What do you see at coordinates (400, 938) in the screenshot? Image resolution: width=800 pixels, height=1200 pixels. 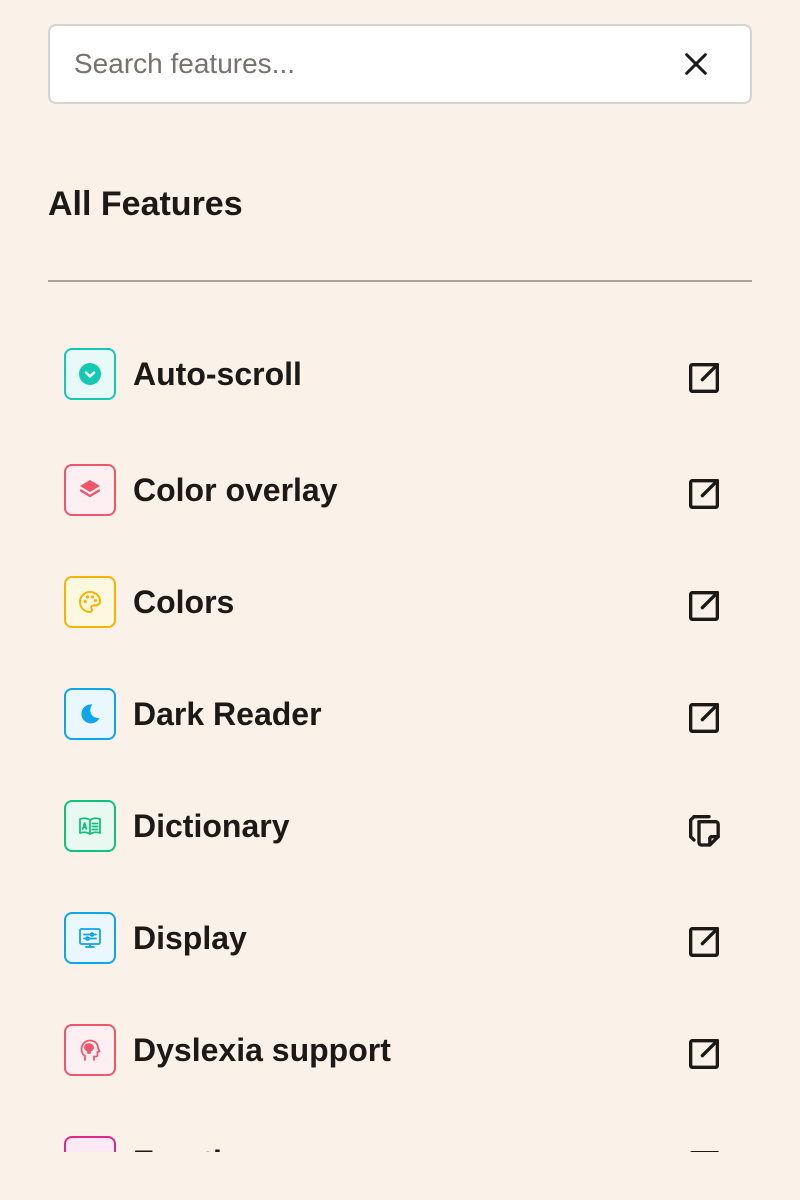 I see `feature-row-display: Display` at bounding box center [400, 938].